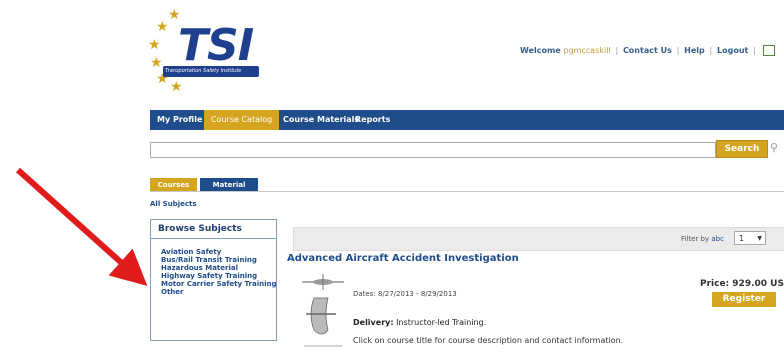 This screenshot has height=358, width=784. Describe the element at coordinates (742, 149) in the screenshot. I see `search-button: Search` at that location.